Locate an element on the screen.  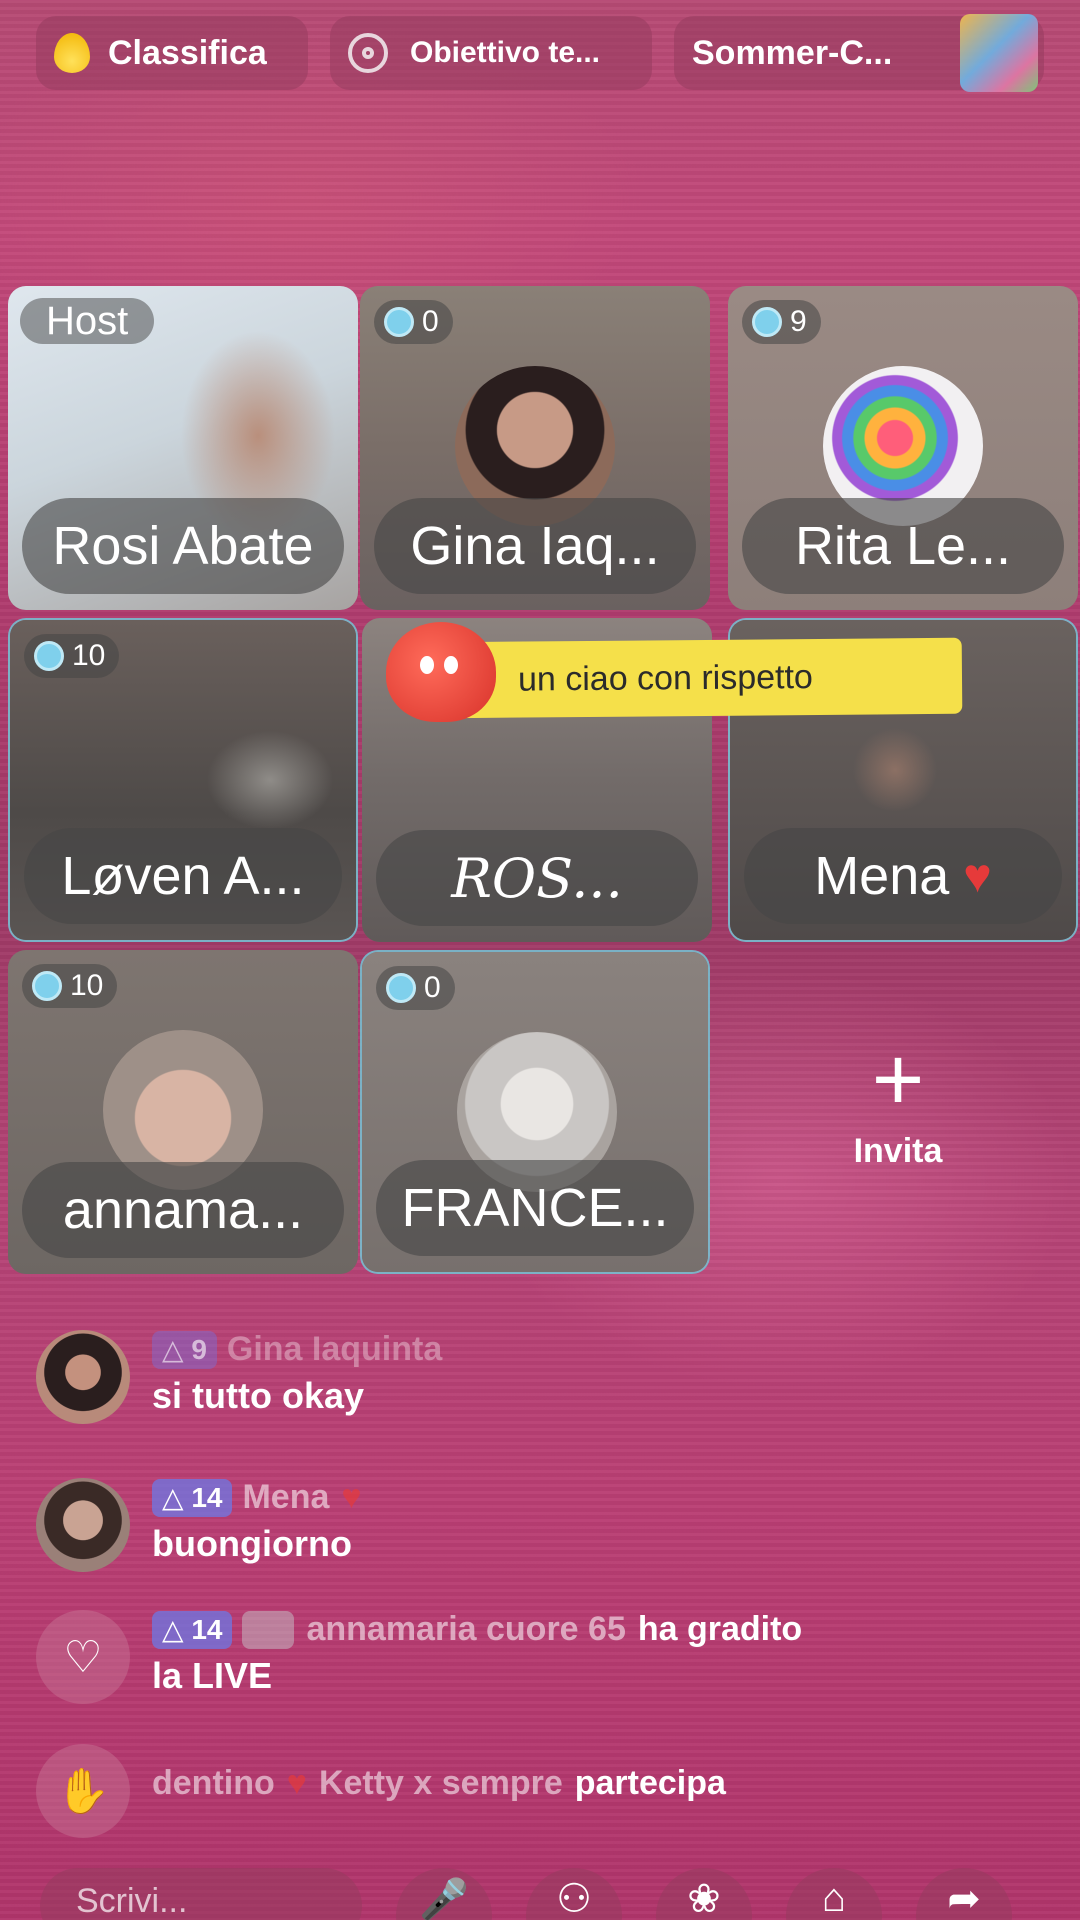
comment-banner: un ciao con rispetto is located at coordinates (701, 678).